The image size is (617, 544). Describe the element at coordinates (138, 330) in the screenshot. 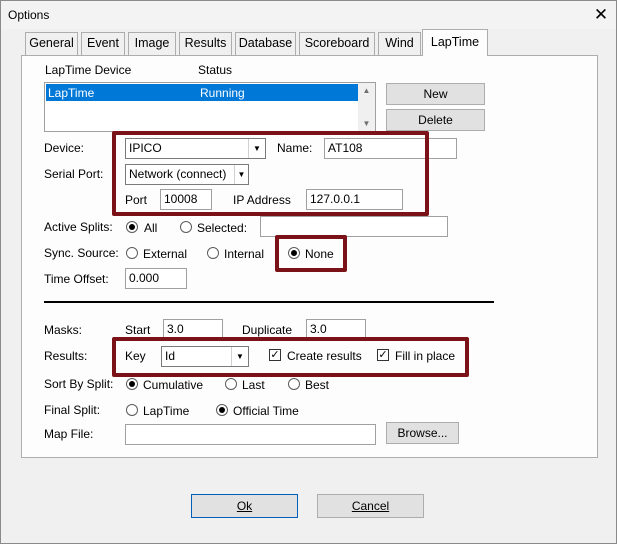

I see `start-label: Start` at that location.